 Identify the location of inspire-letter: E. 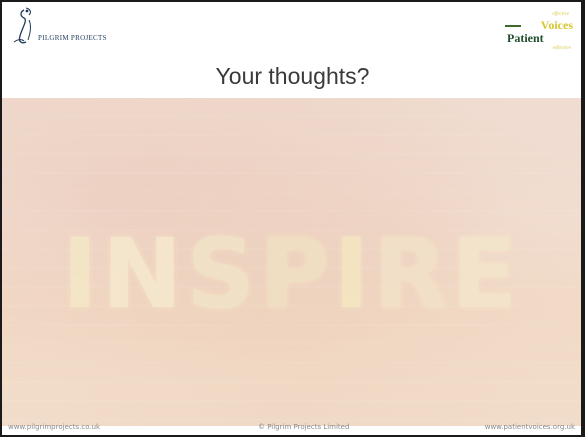
(486, 274).